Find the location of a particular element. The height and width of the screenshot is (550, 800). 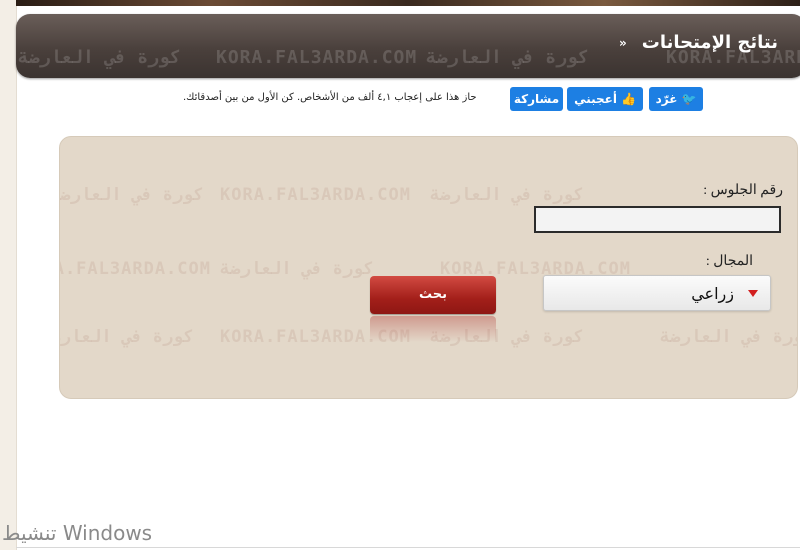

activate-windows-watermark: تنشيط Windows is located at coordinates (77, 533).